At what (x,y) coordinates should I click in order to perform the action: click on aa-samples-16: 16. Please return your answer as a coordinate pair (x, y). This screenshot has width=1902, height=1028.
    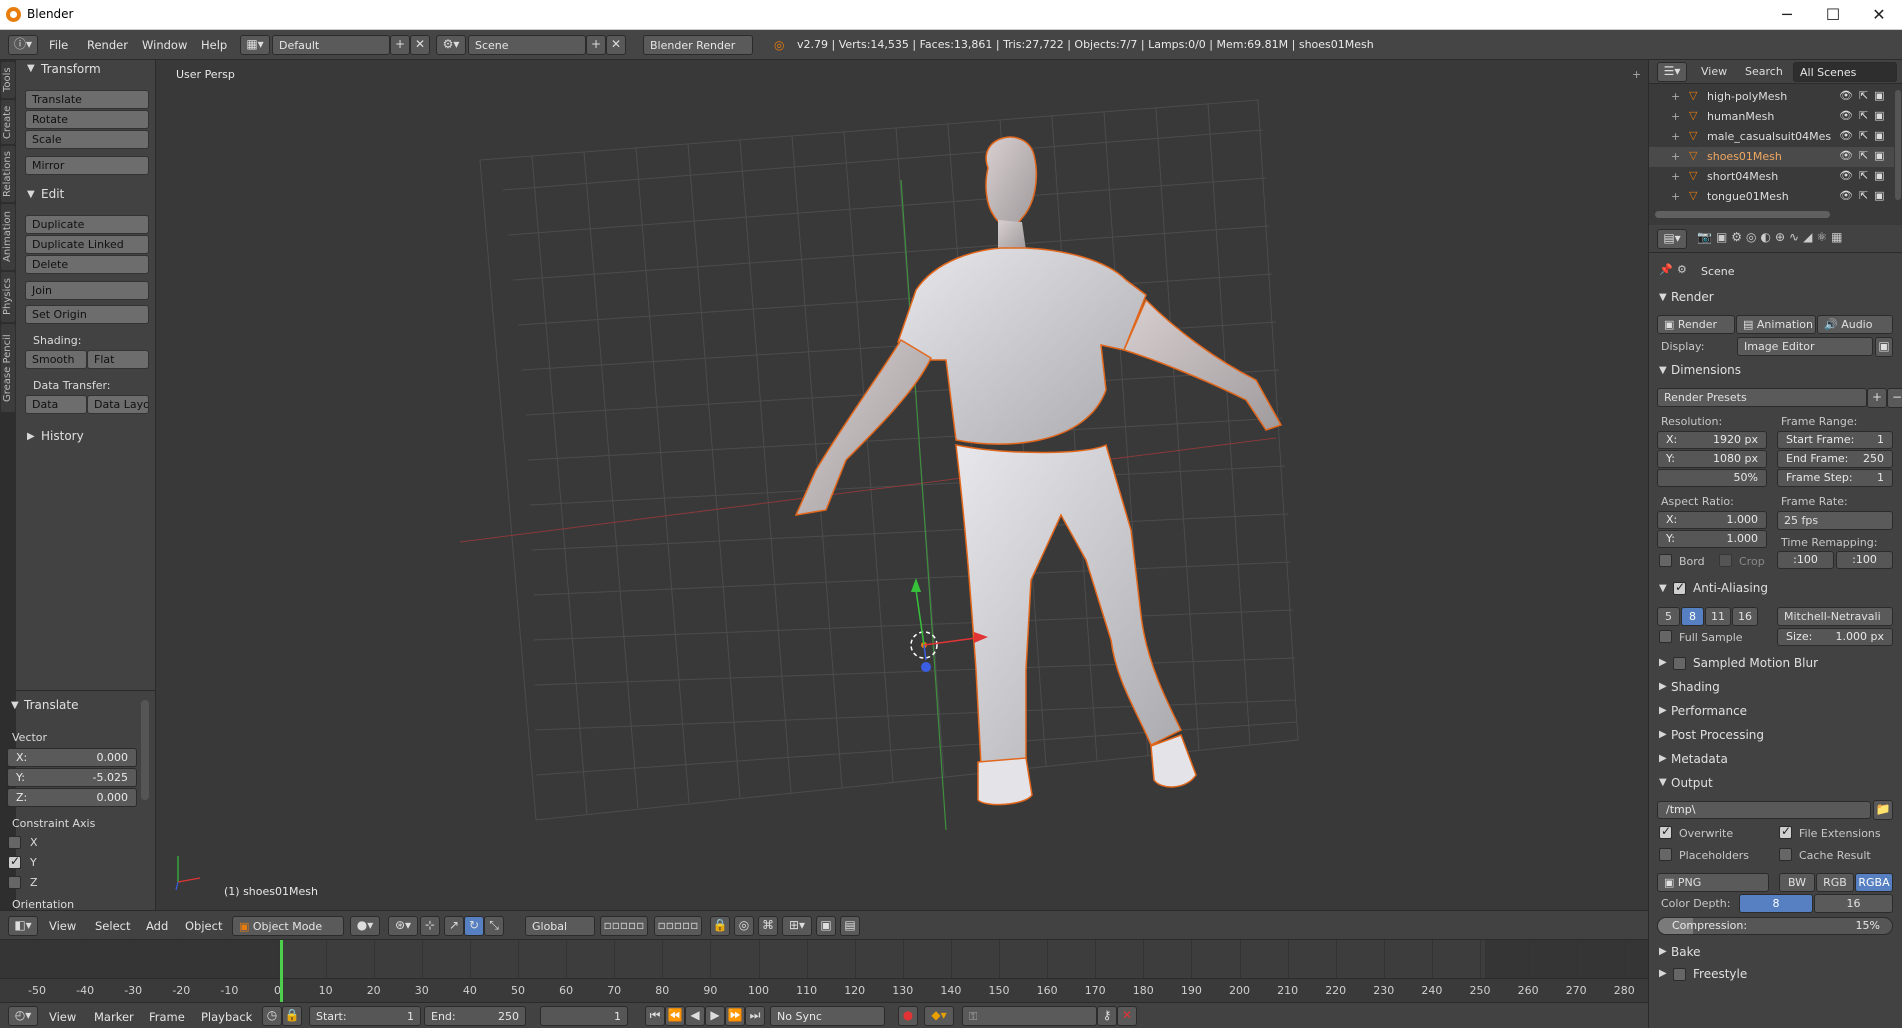
    Looking at the image, I should click on (1745, 616).